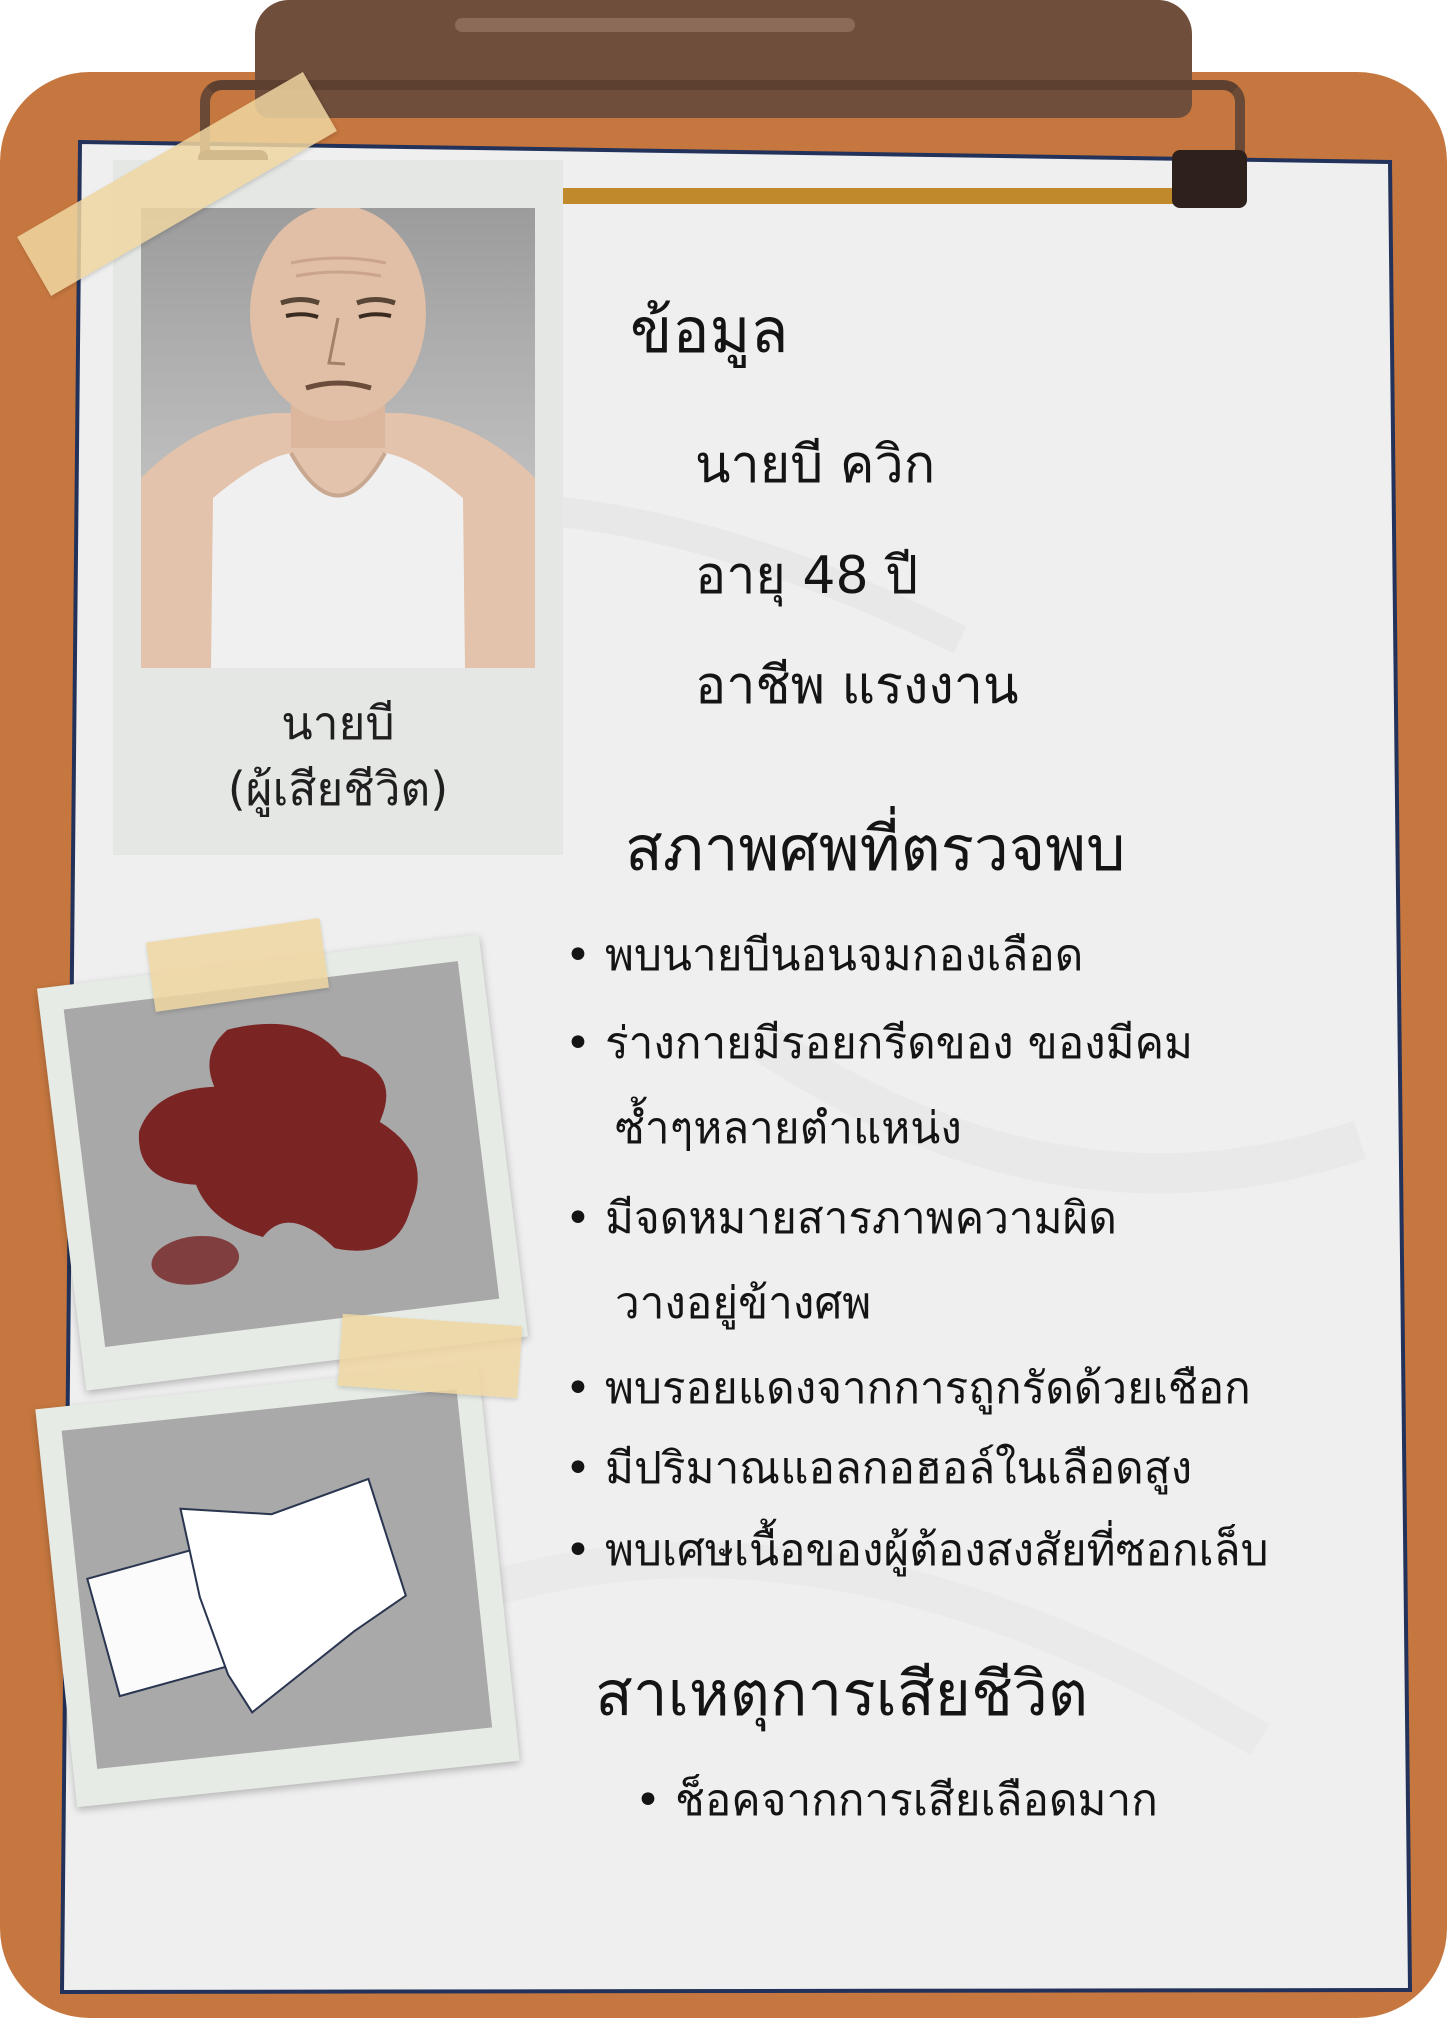  I want to click on finding-text: พบนายบีนอนจมกองเลือด, so click(844, 955).